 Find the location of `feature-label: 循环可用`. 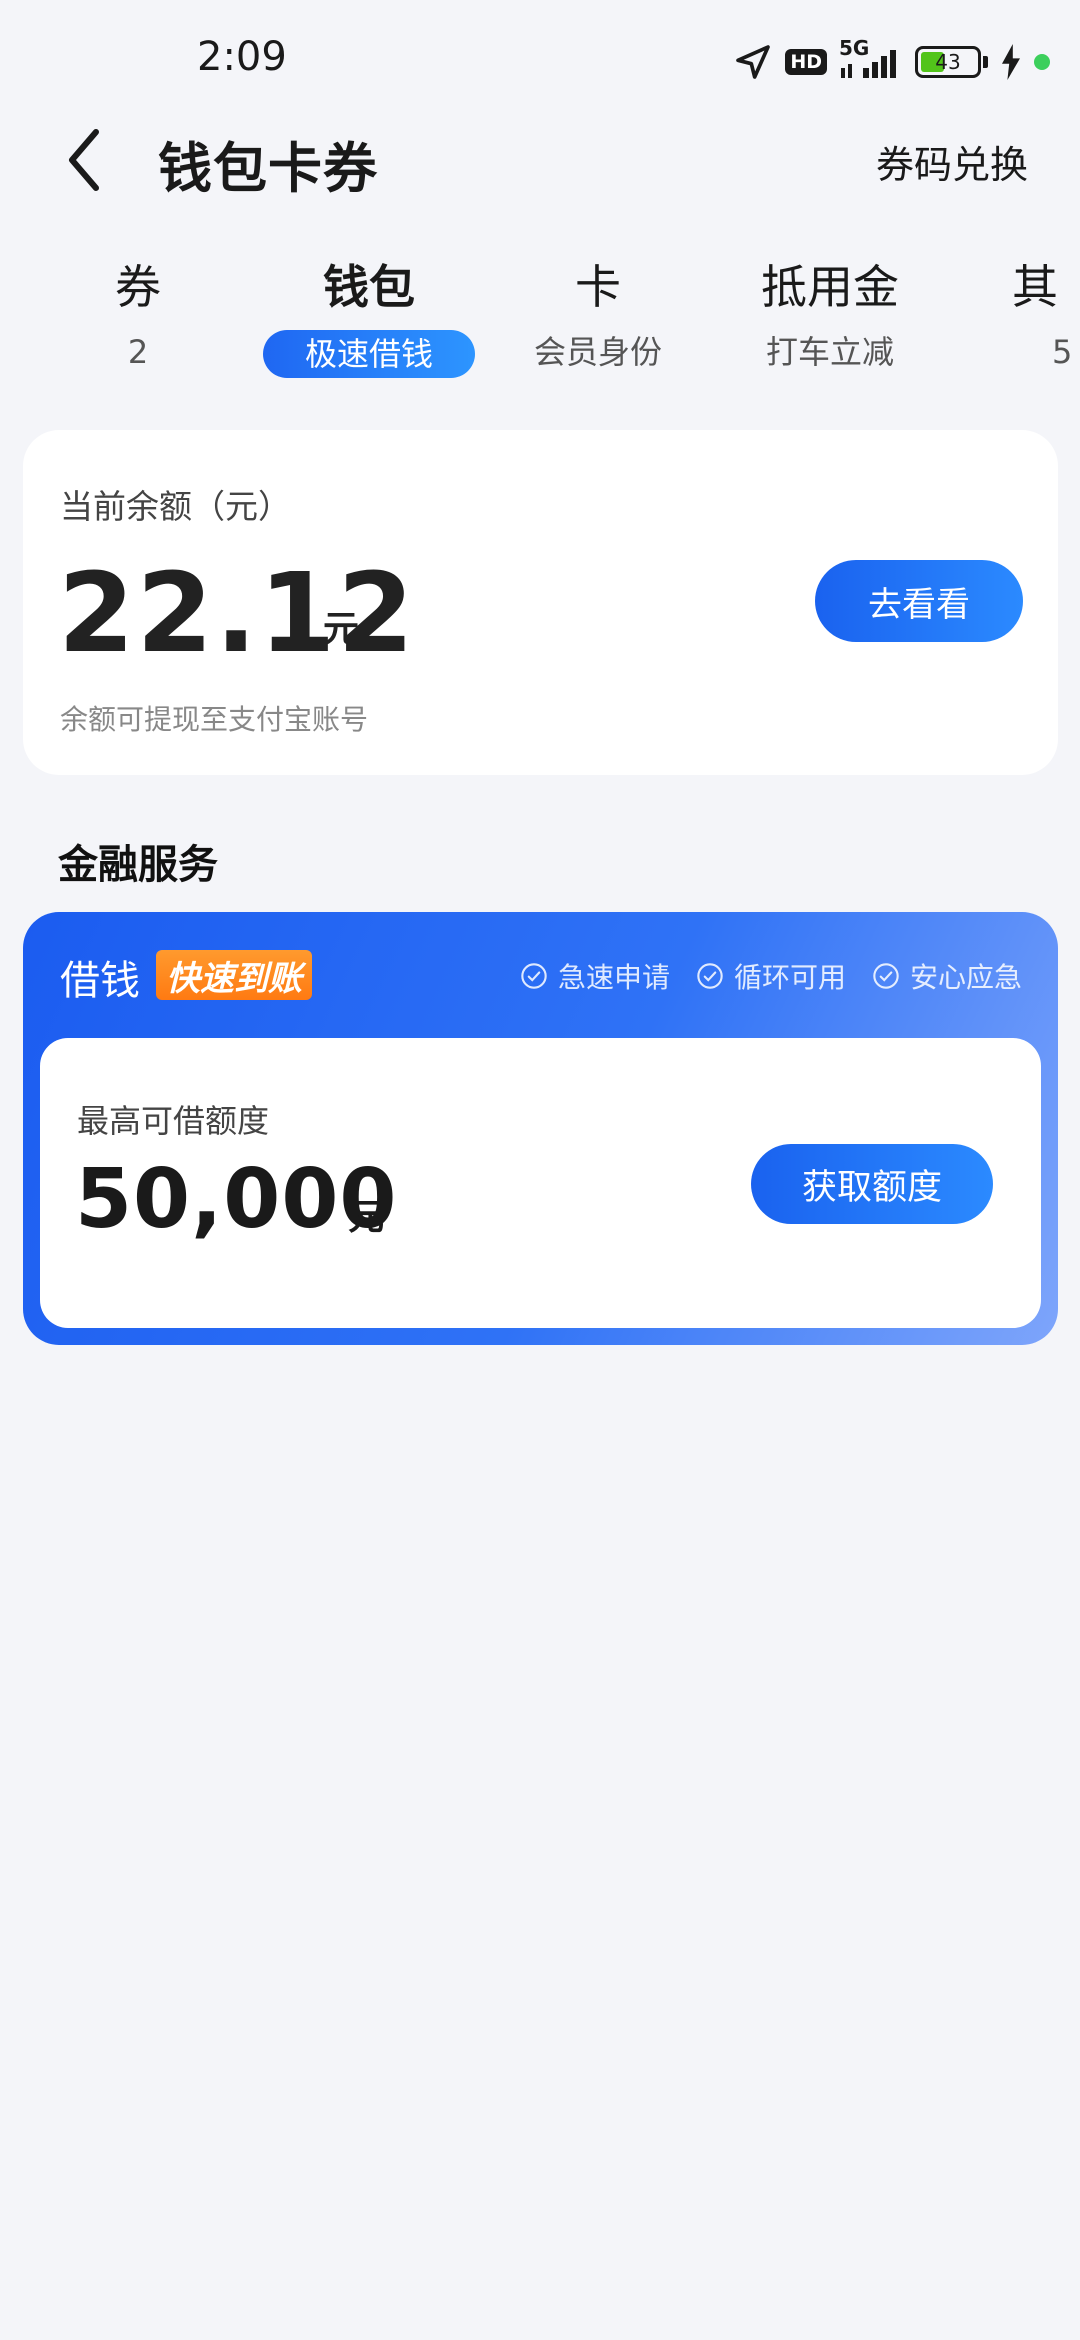

feature-label: 循环可用 is located at coordinates (789, 977).